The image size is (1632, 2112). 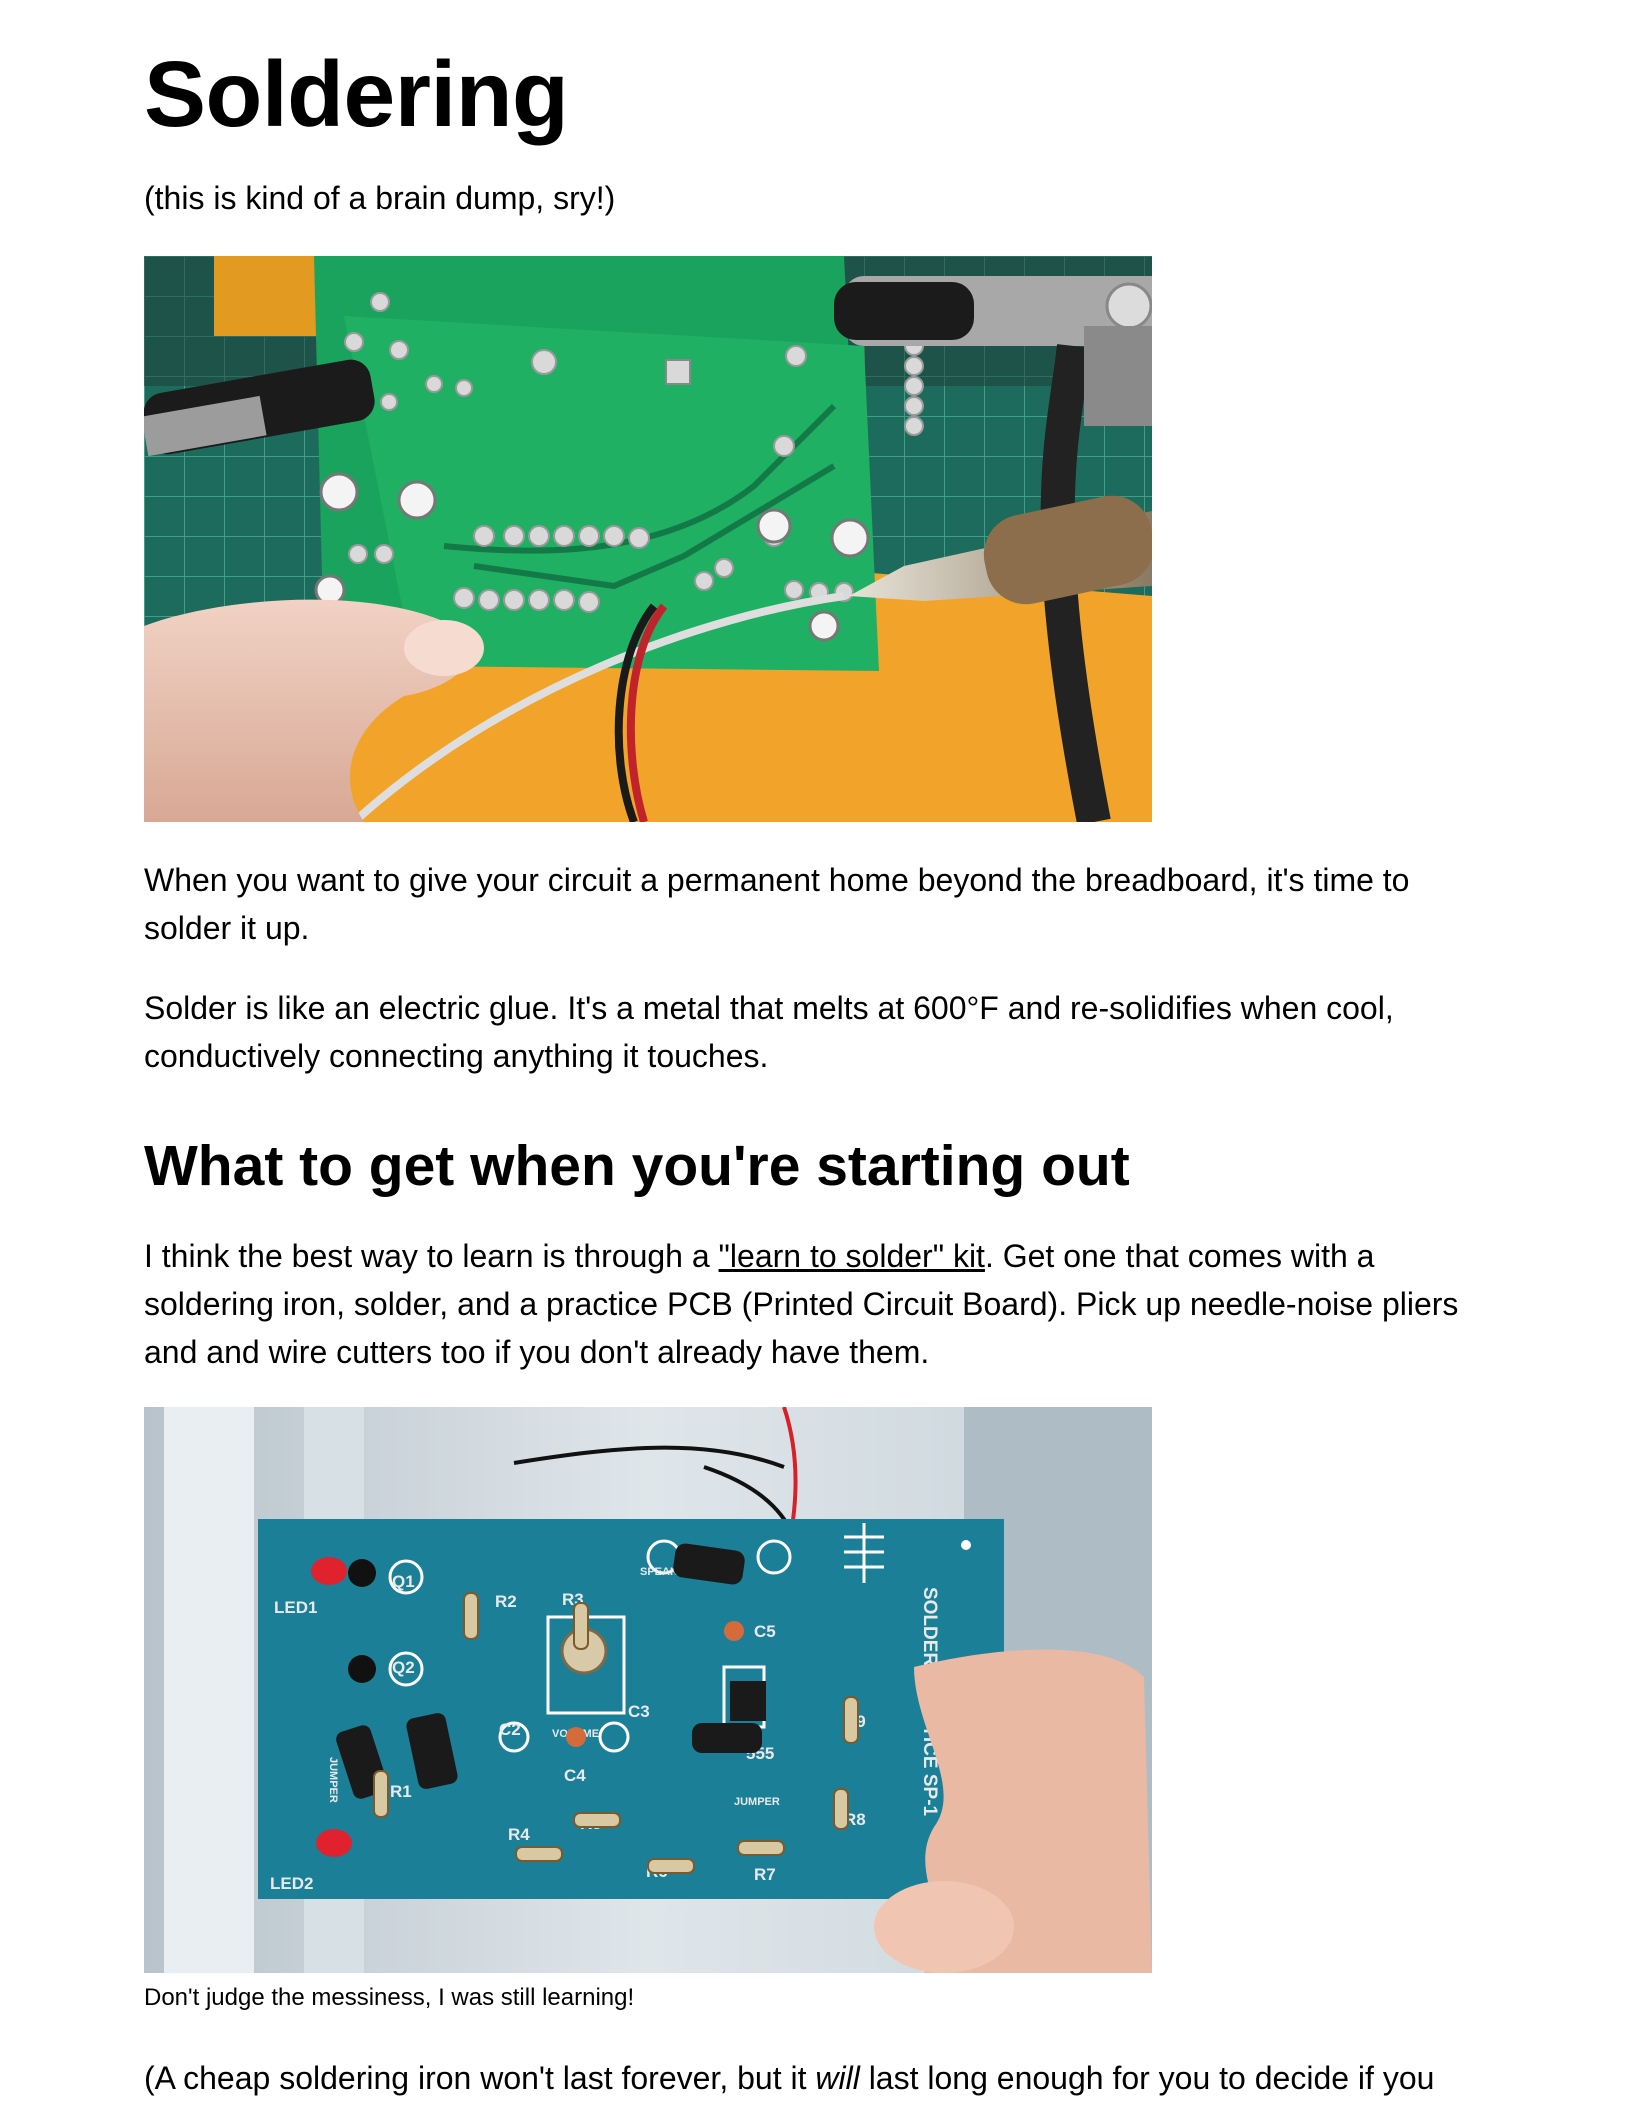 I want to click on page-title: Soldering, so click(x=356, y=94).